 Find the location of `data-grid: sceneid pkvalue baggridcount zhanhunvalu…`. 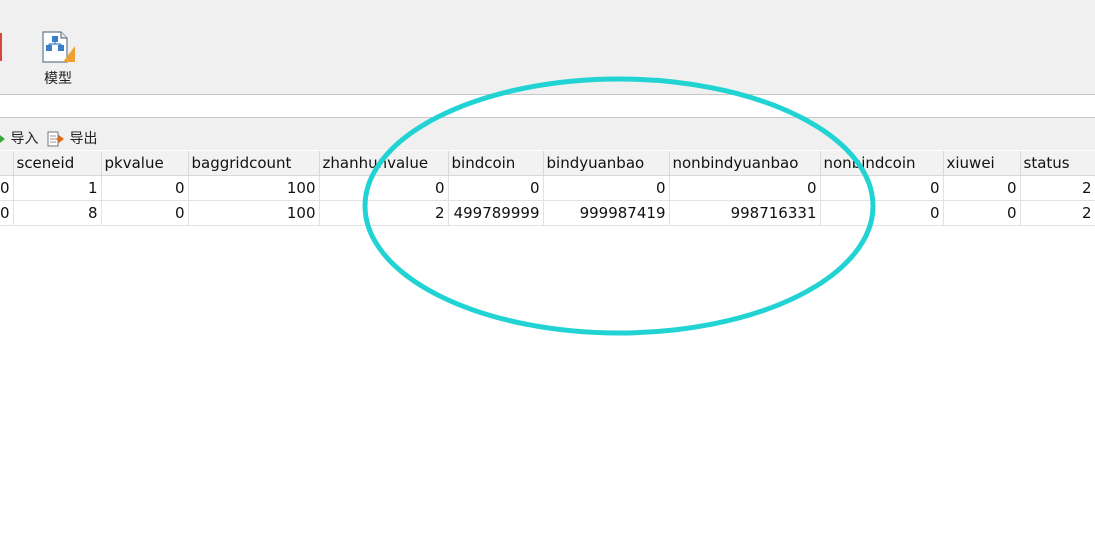

data-grid: sceneid pkvalue baggridcount zhanhunvalu… is located at coordinates (547, 188).